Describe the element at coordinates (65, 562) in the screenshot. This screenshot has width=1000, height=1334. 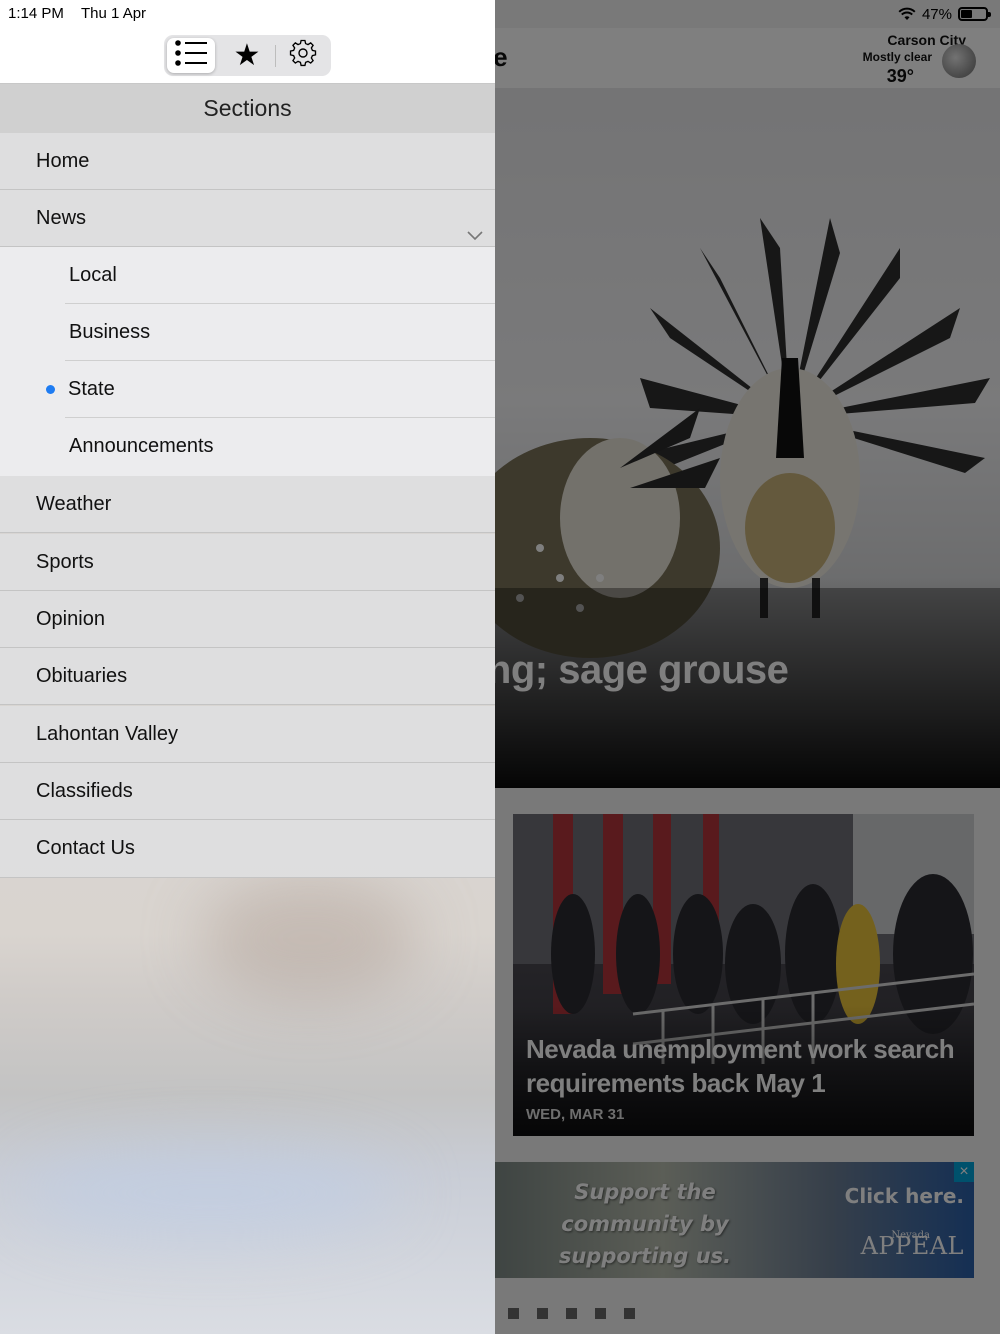
I see `section-label: Sports` at that location.